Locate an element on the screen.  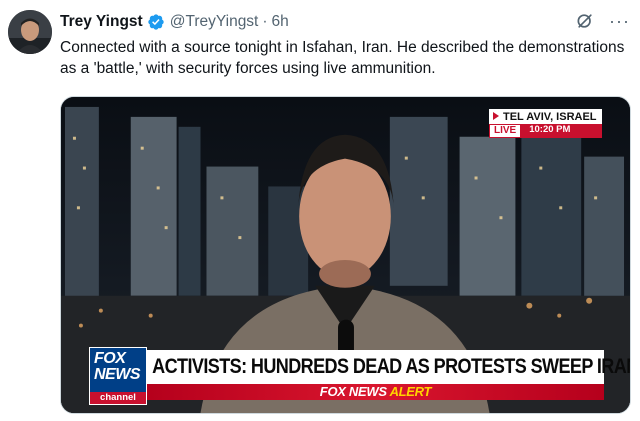
header-actions: ··· is located at coordinates (602, 21).